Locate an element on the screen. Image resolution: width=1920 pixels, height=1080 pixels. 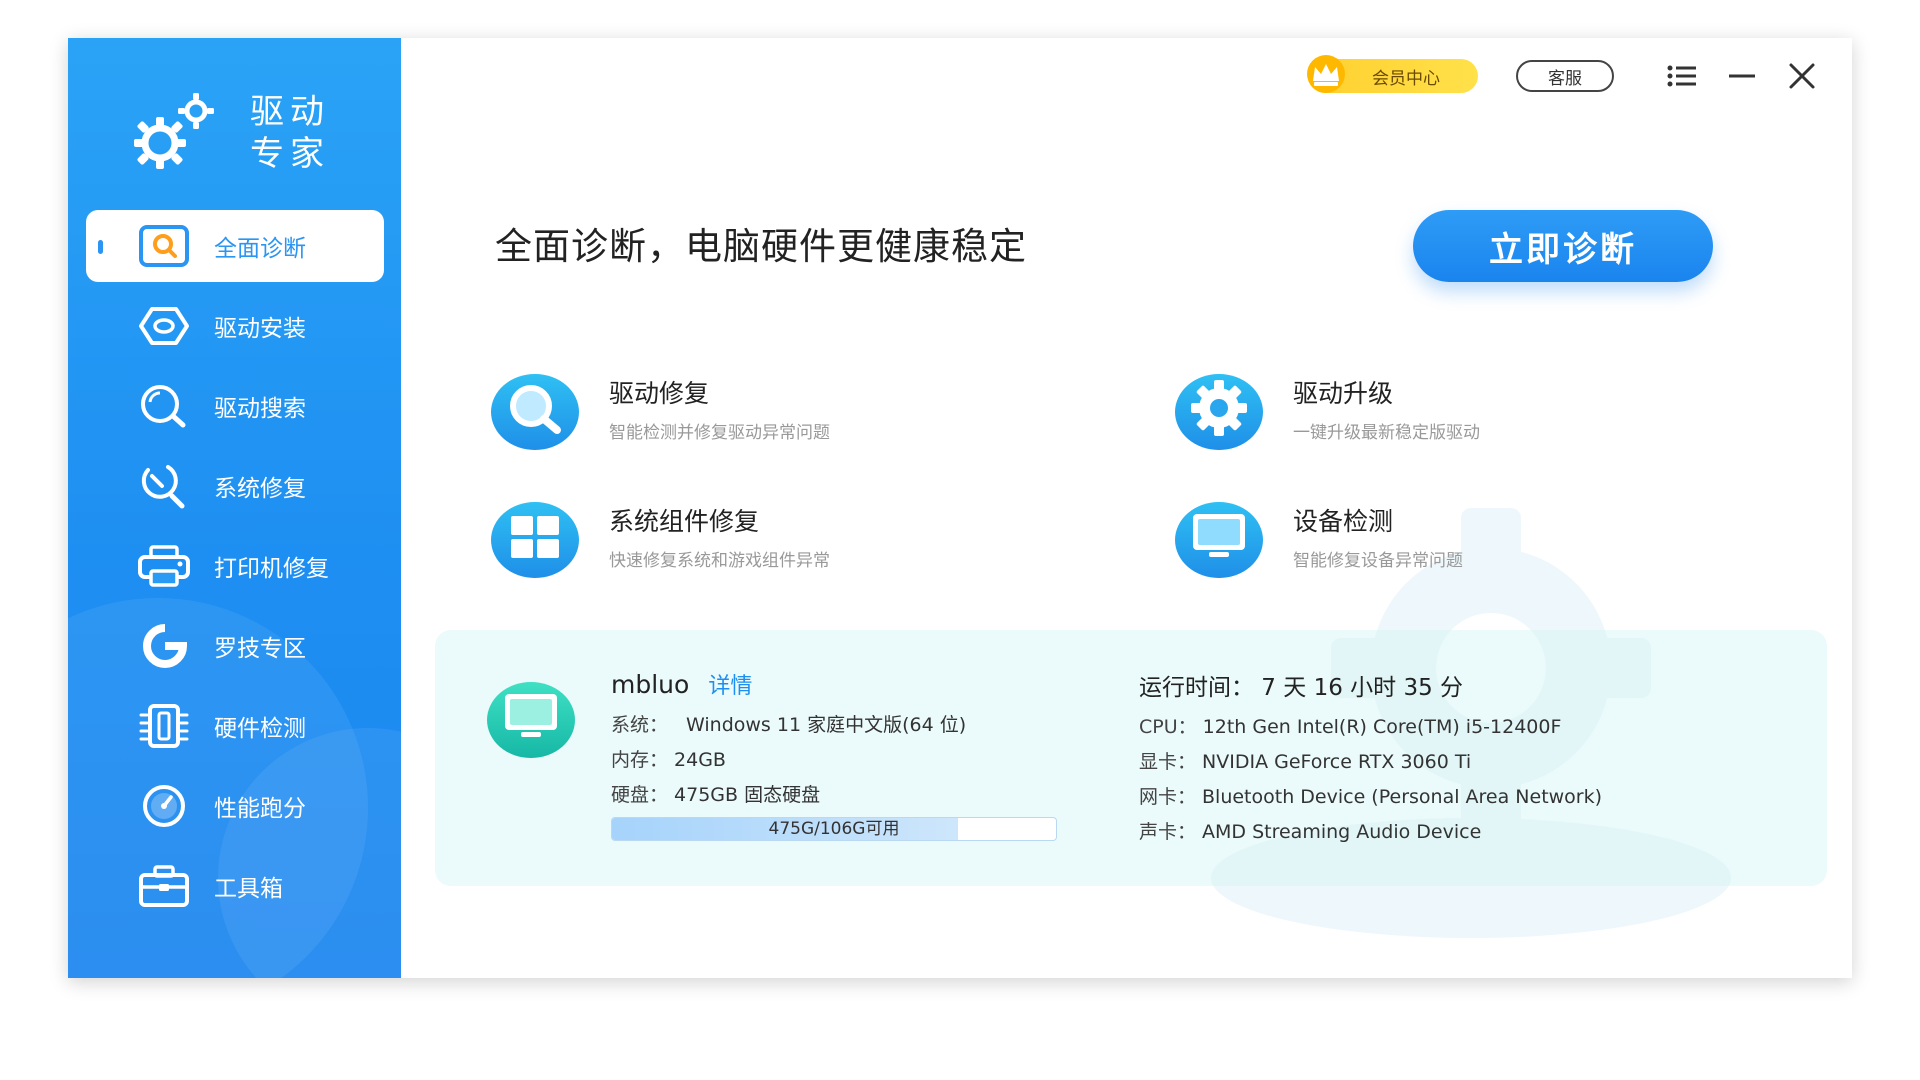
audio-row: 声卡： AMD Streaming Audio Device is located at coordinates (1370, 830).